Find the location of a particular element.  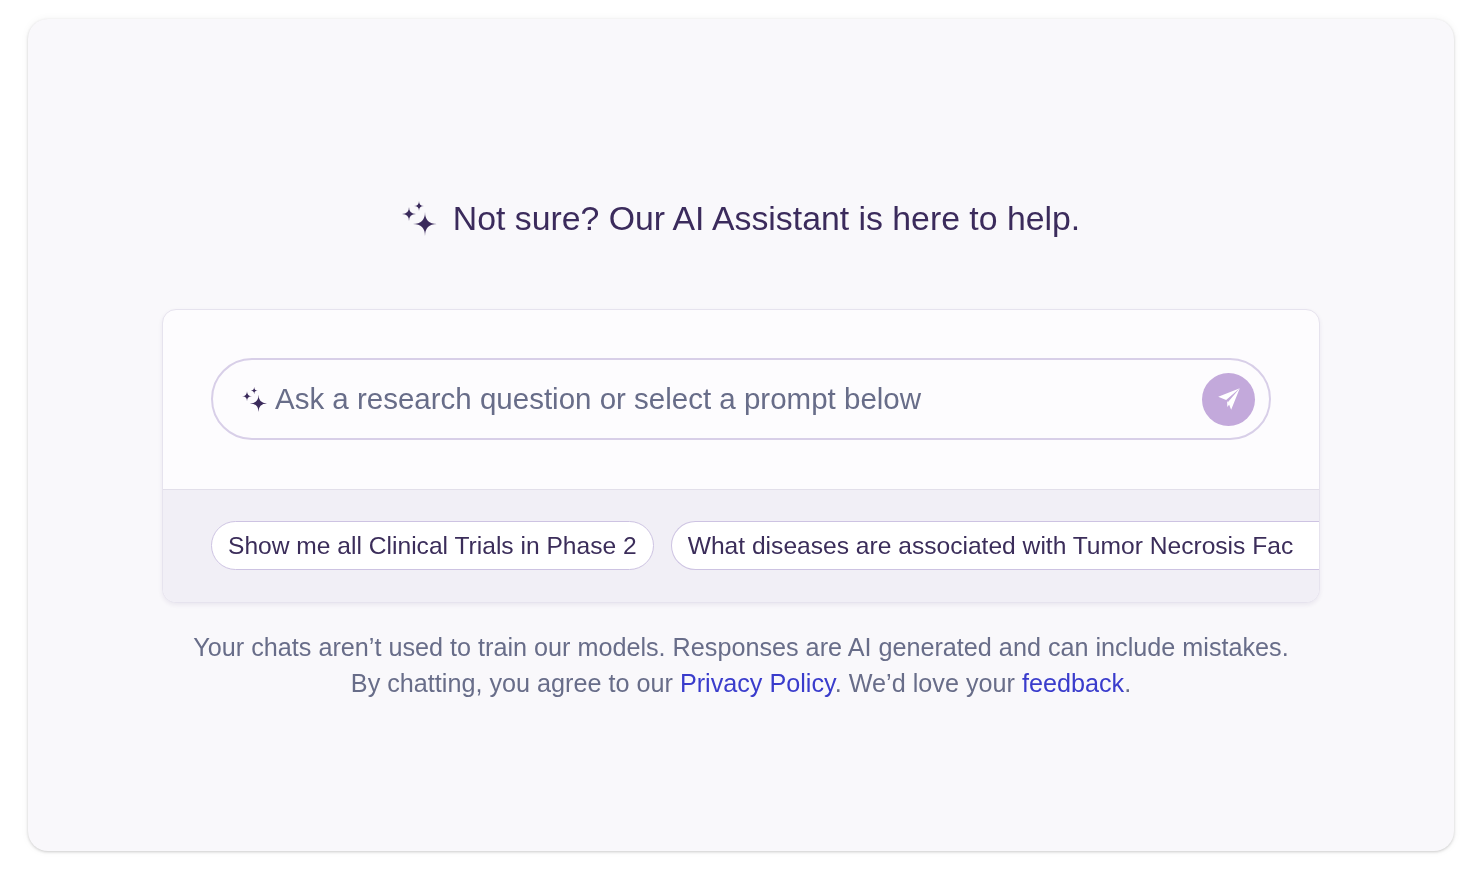

send-icon is located at coordinates (1228, 399).